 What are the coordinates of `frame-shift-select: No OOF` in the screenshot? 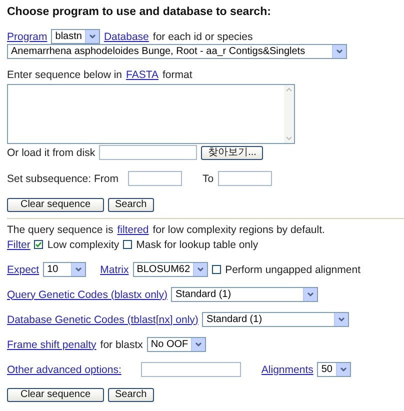 It's located at (176, 344).